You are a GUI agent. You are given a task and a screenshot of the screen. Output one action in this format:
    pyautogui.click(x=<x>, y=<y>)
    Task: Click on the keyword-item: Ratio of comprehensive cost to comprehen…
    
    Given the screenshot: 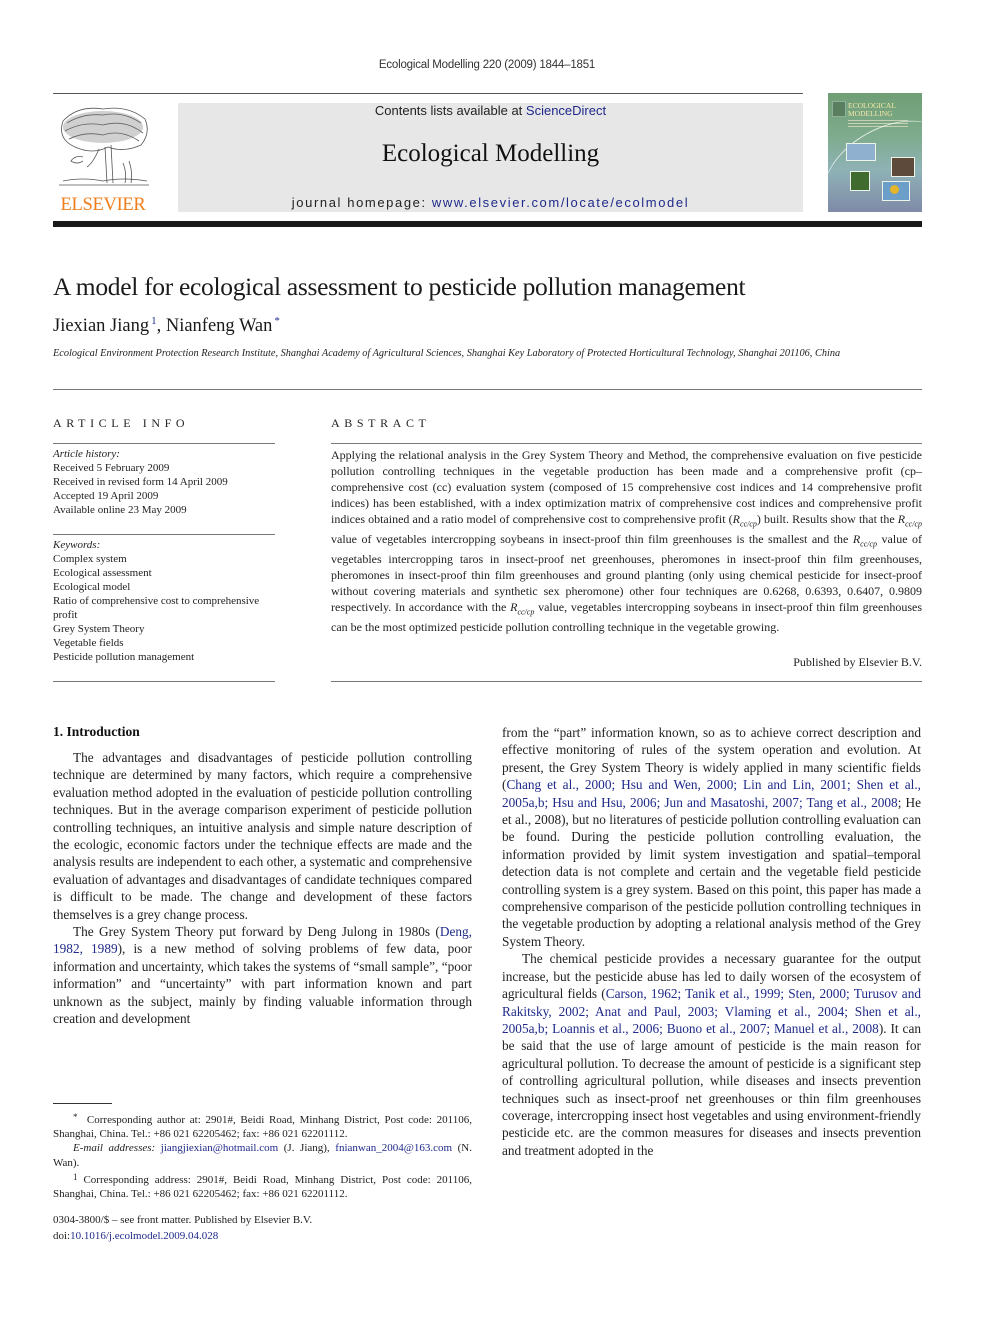 What is the action you would take?
    pyautogui.click(x=156, y=608)
    